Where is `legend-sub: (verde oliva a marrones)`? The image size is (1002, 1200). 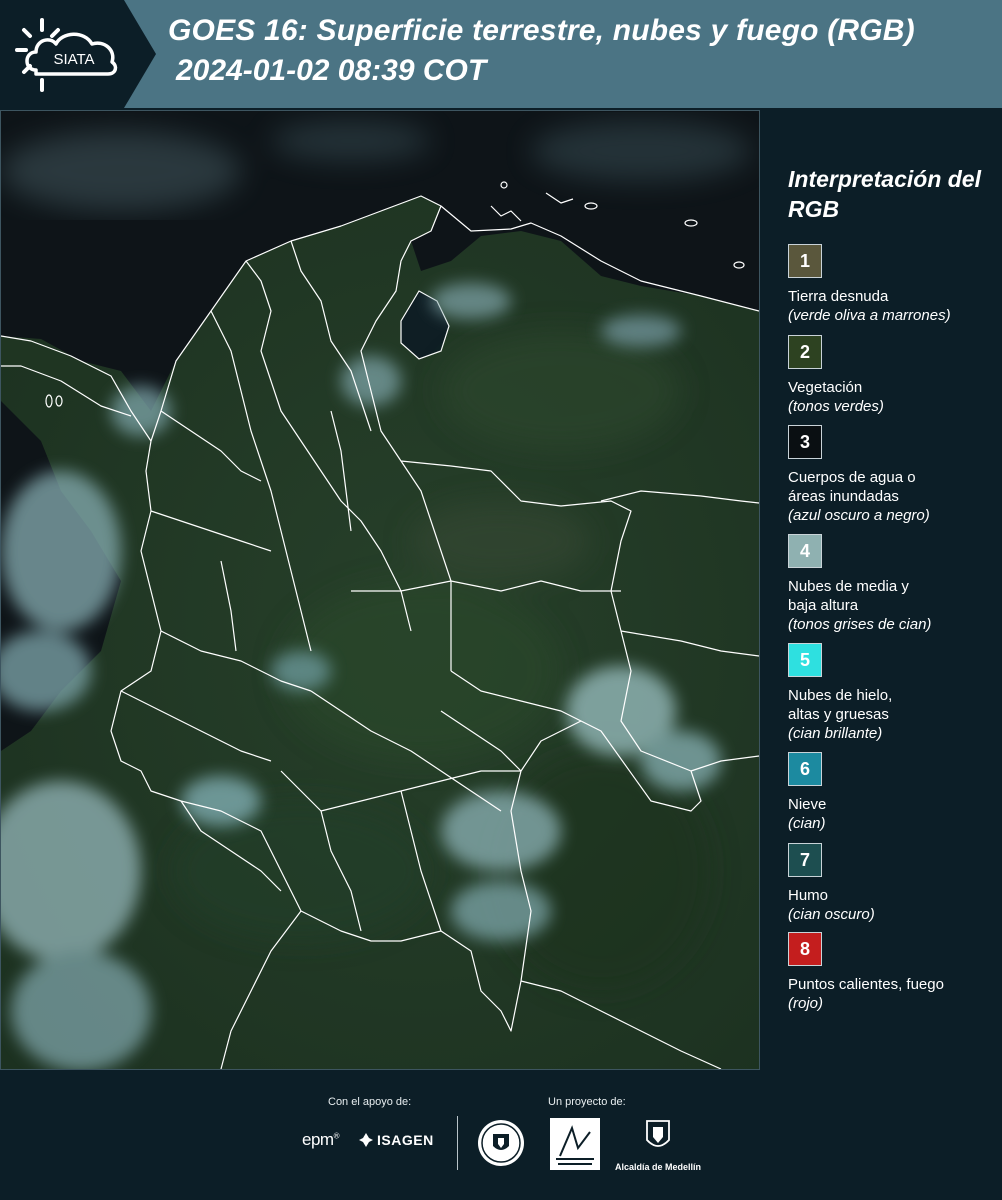
legend-sub: (verde oliva a marrones) is located at coordinates (869, 315).